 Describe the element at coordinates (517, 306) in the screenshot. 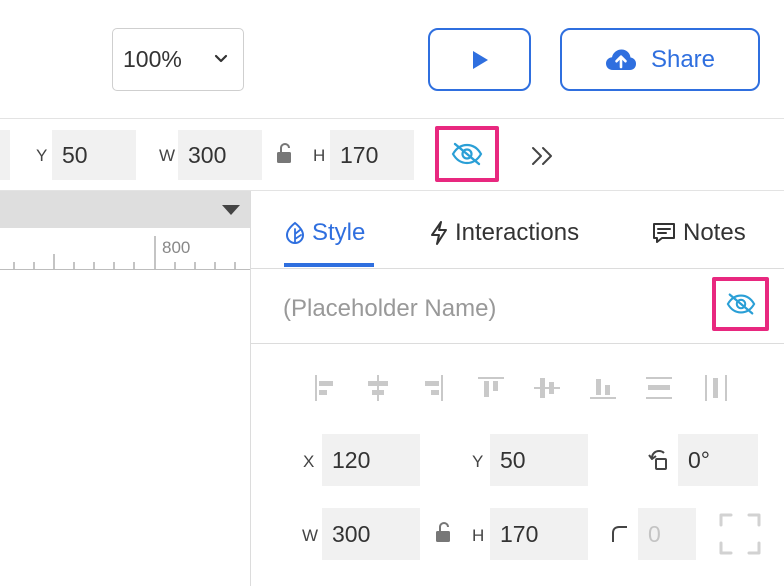

I see `widget-name-row: (Placeholder Name)` at that location.